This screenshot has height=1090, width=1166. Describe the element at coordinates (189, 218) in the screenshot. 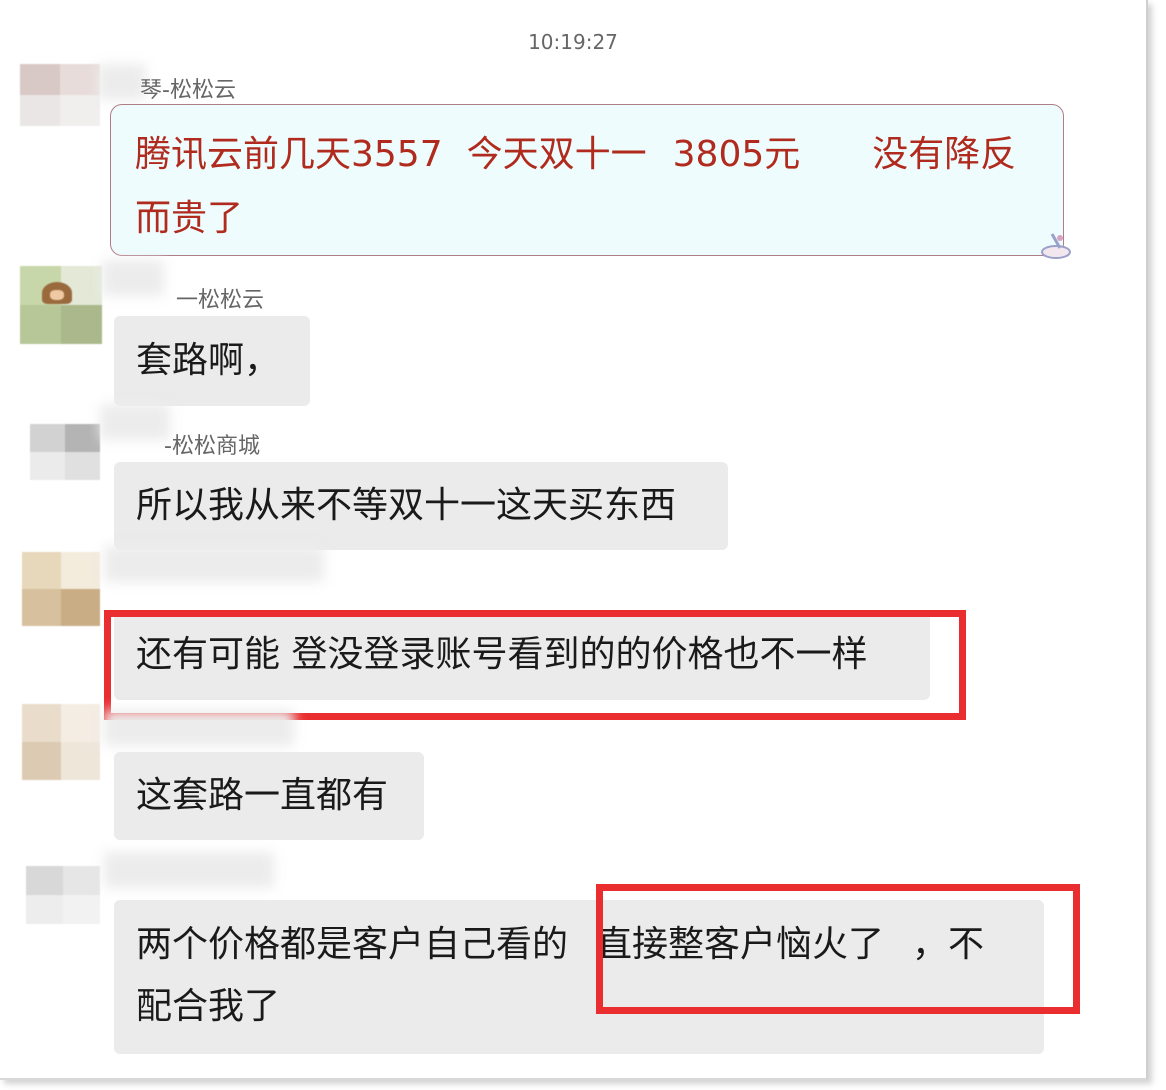

I see `message-text: 而贵了` at that location.